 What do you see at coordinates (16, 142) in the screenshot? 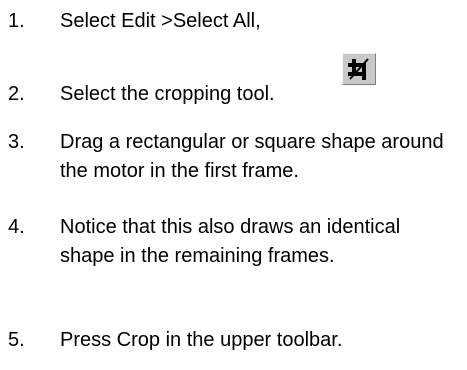
I see `step-number: 3.` at bounding box center [16, 142].